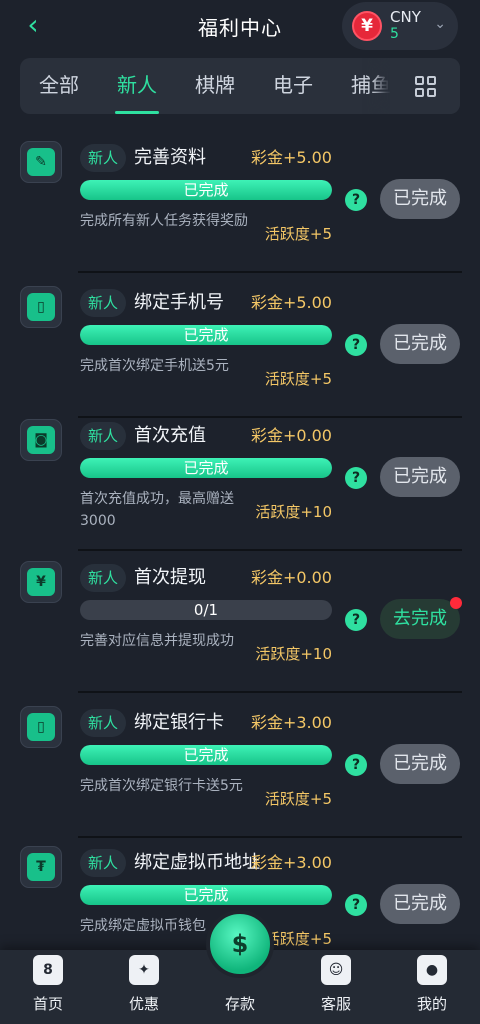  Describe the element at coordinates (48, 970) in the screenshot. I see `home-icon: 8` at that location.